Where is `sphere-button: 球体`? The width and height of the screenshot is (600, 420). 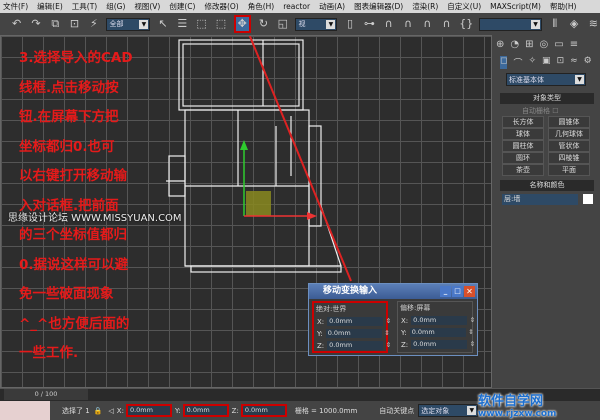
sphere-button: 球体 is located at coordinates (523, 134).